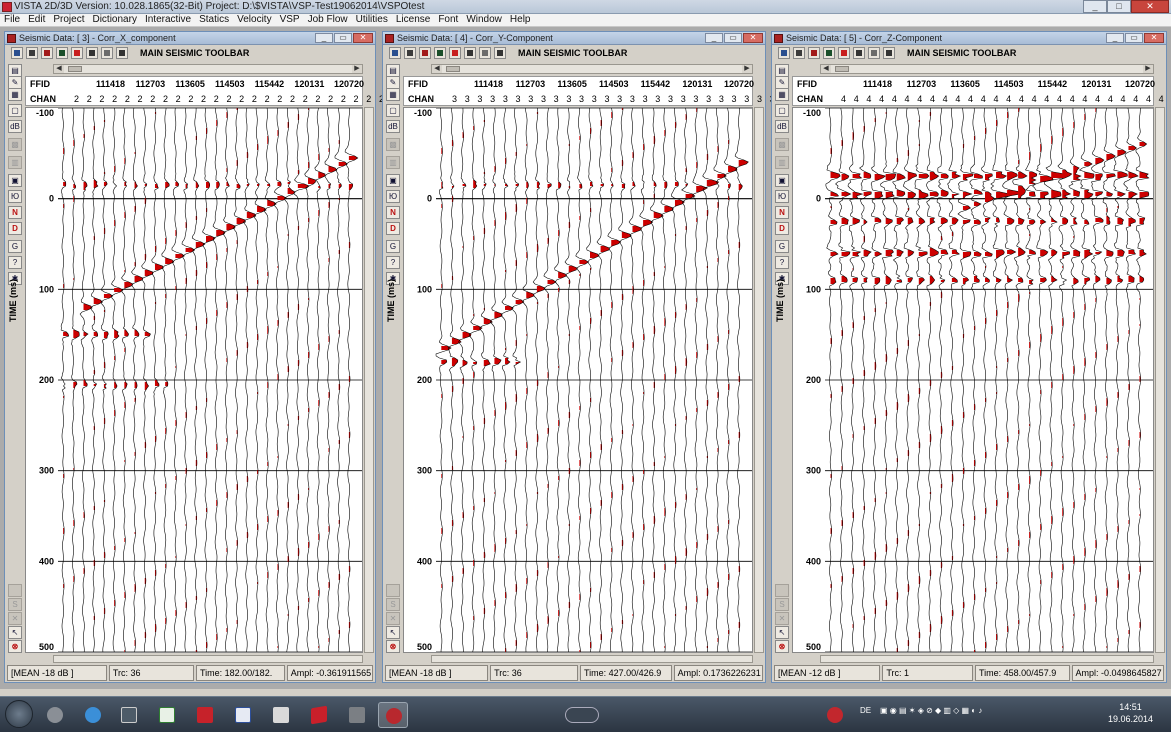 This screenshot has width=1171, height=732. What do you see at coordinates (865, 710) in the screenshot?
I see `language-indicator: DE` at bounding box center [865, 710].